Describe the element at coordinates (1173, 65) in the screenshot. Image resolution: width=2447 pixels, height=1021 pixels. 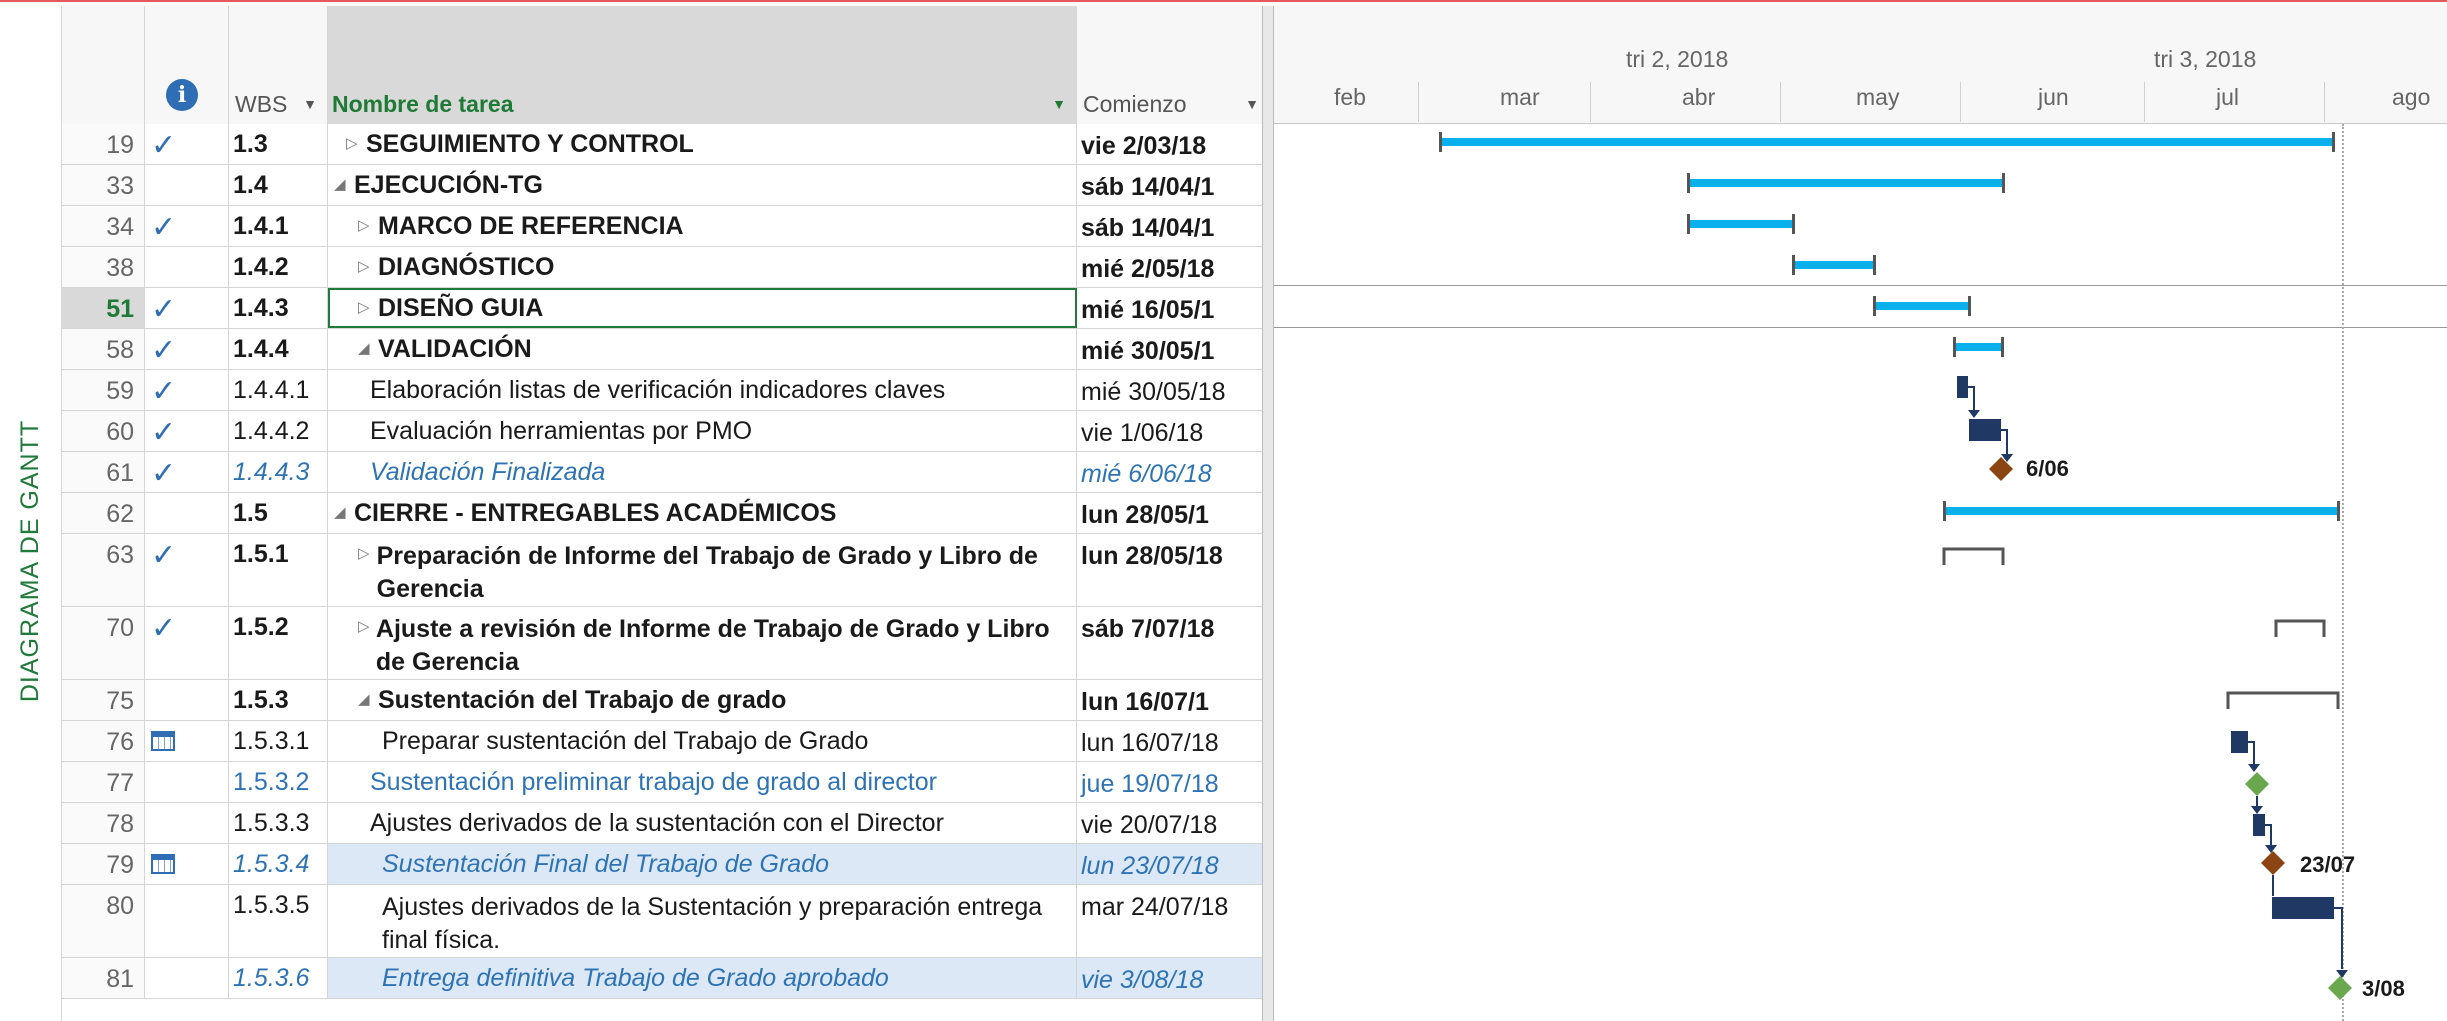
I see `header-start: Comienzo ▼` at that location.